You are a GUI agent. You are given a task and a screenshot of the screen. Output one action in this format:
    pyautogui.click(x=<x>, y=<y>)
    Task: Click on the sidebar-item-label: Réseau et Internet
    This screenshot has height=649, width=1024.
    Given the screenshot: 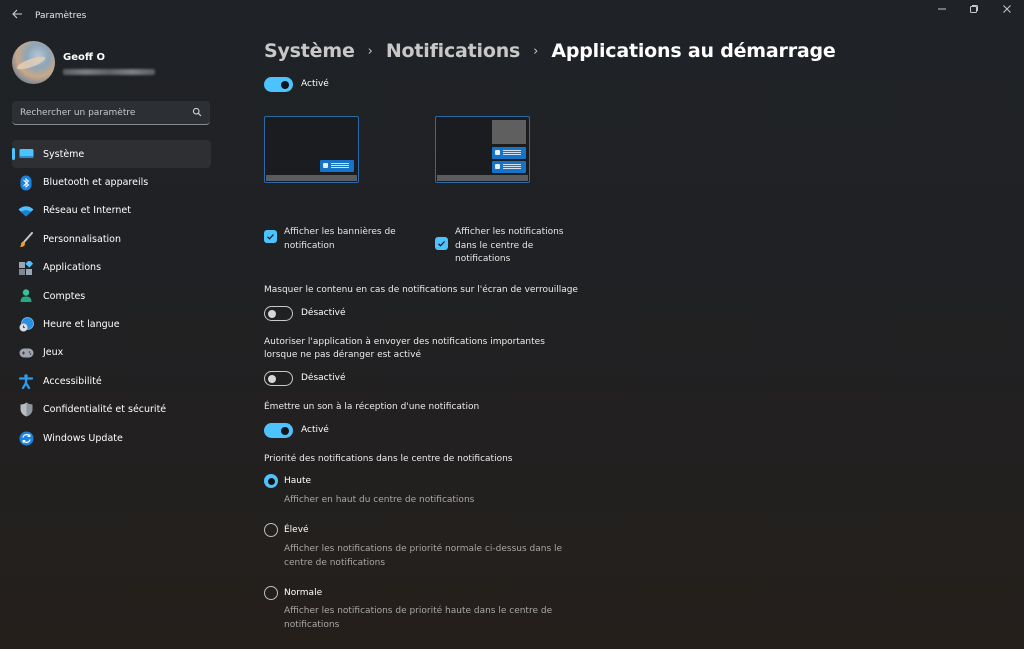 What is the action you would take?
    pyautogui.click(x=87, y=211)
    